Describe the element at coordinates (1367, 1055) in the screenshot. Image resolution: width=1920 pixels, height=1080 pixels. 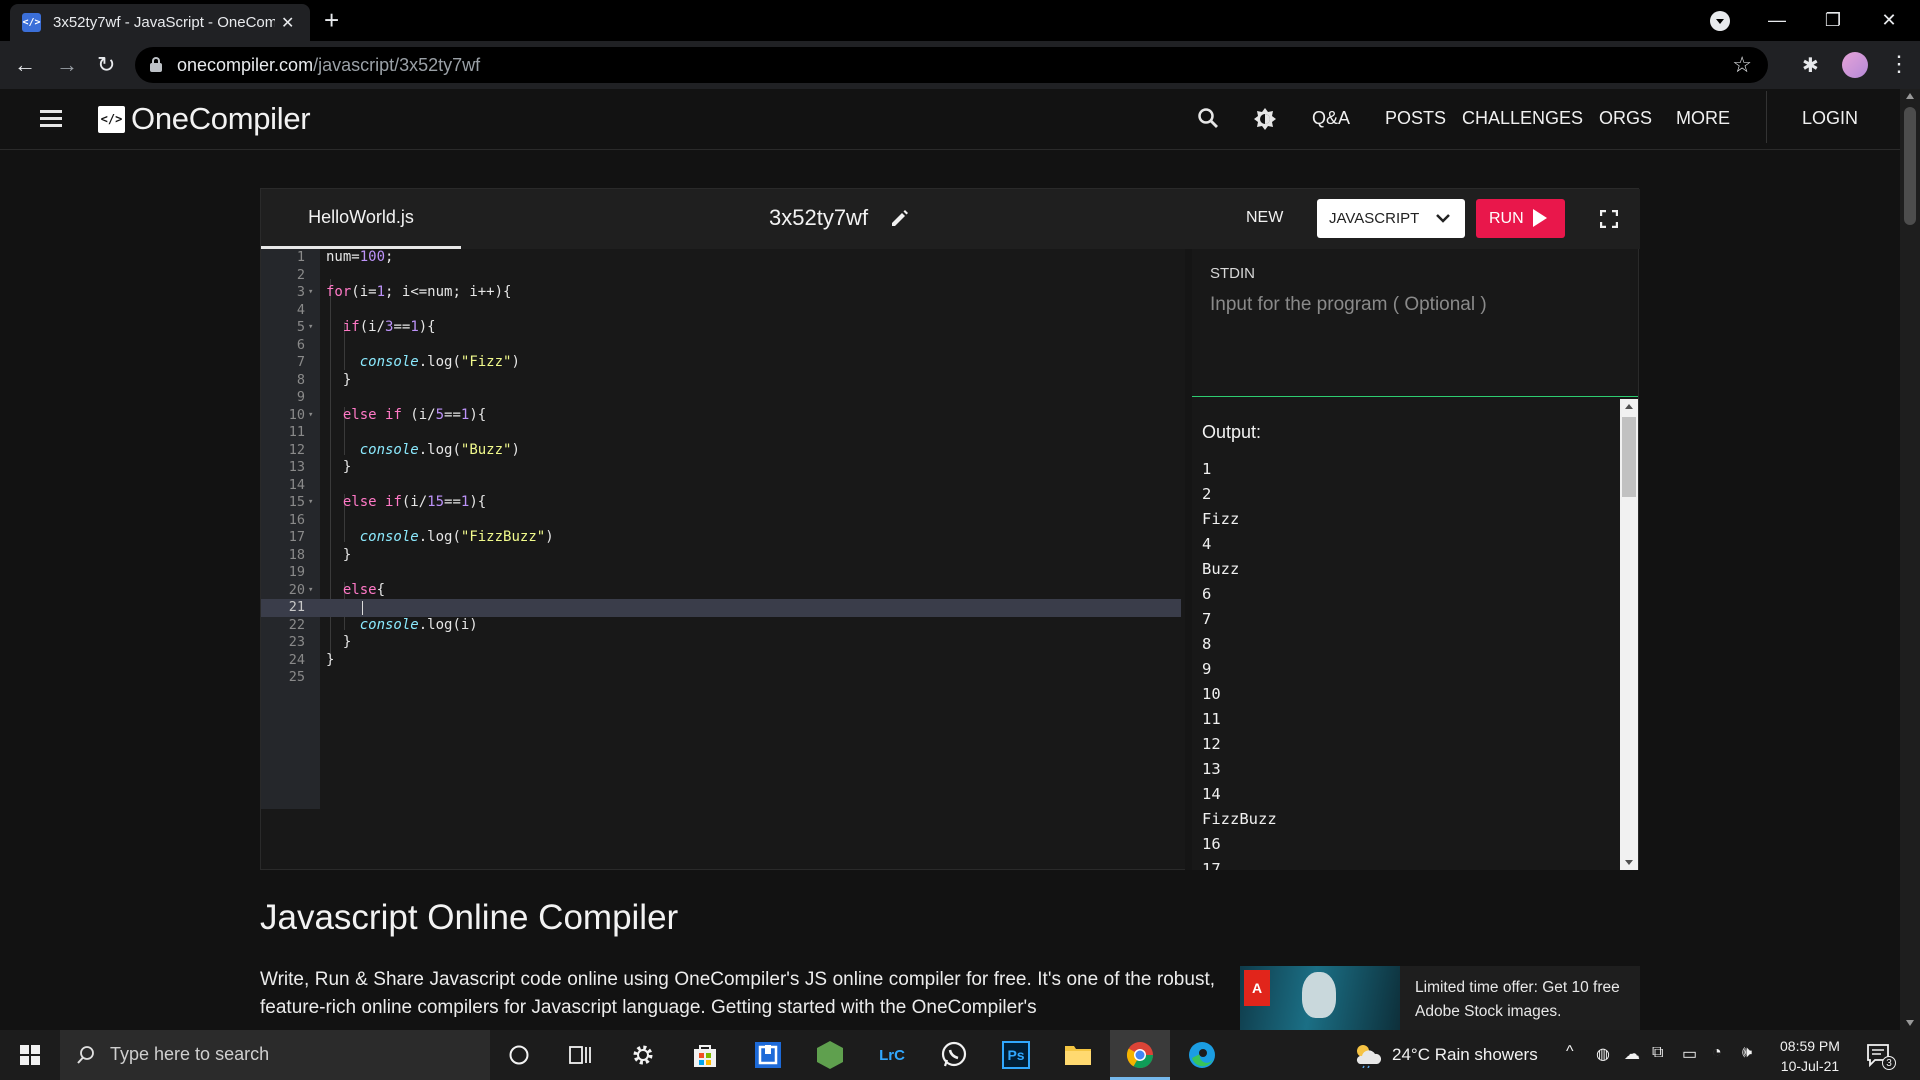
I see `weather-icon` at that location.